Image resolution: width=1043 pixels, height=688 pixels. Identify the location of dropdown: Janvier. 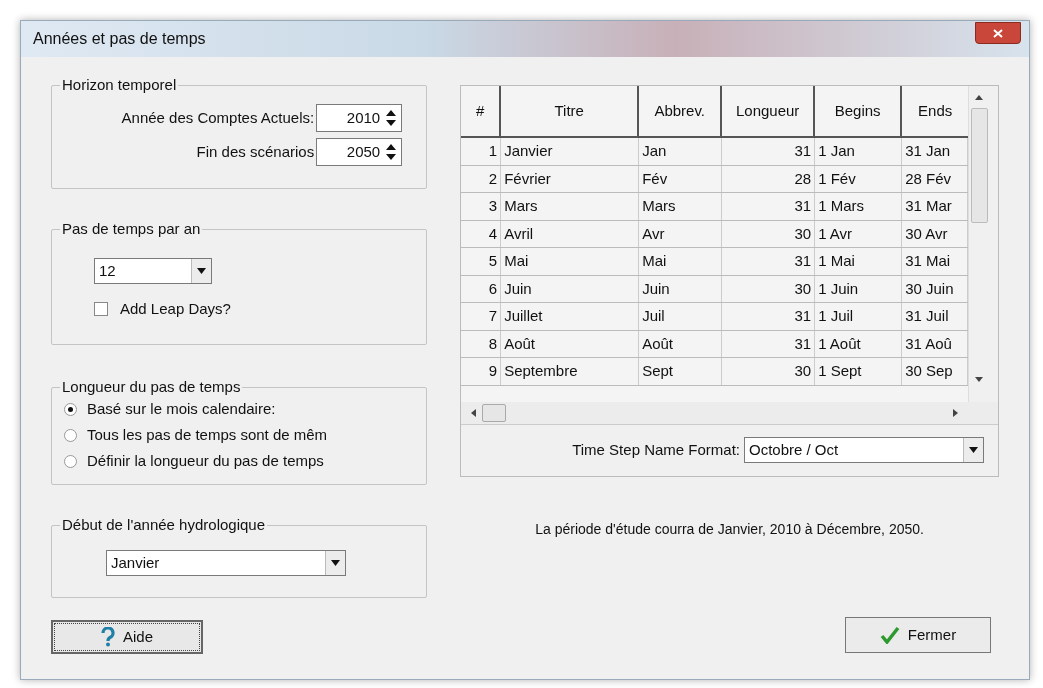
(226, 563).